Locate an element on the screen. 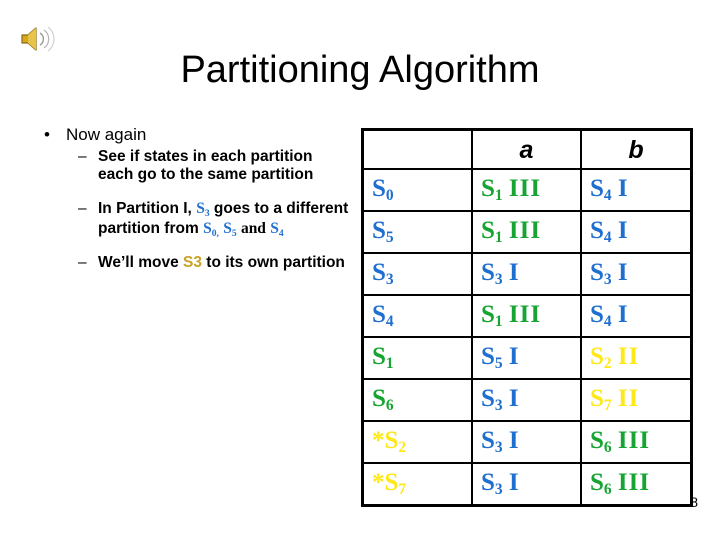  cell-b-5: S7 II is located at coordinates (636, 400).